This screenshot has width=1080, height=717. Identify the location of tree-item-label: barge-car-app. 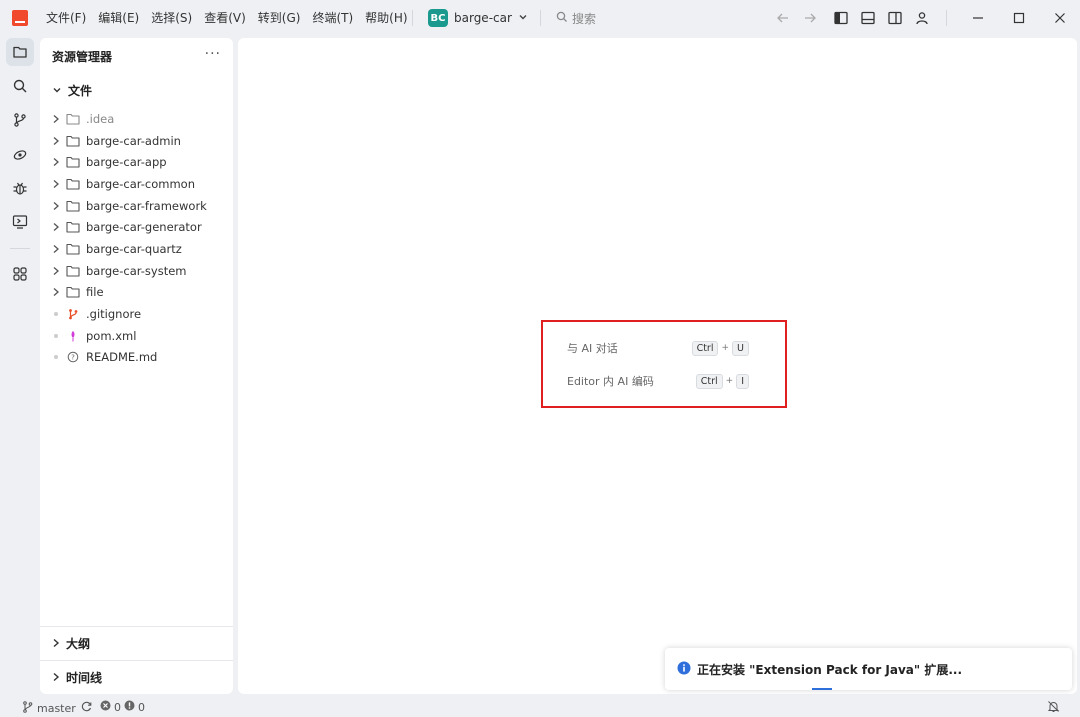
(126, 162).